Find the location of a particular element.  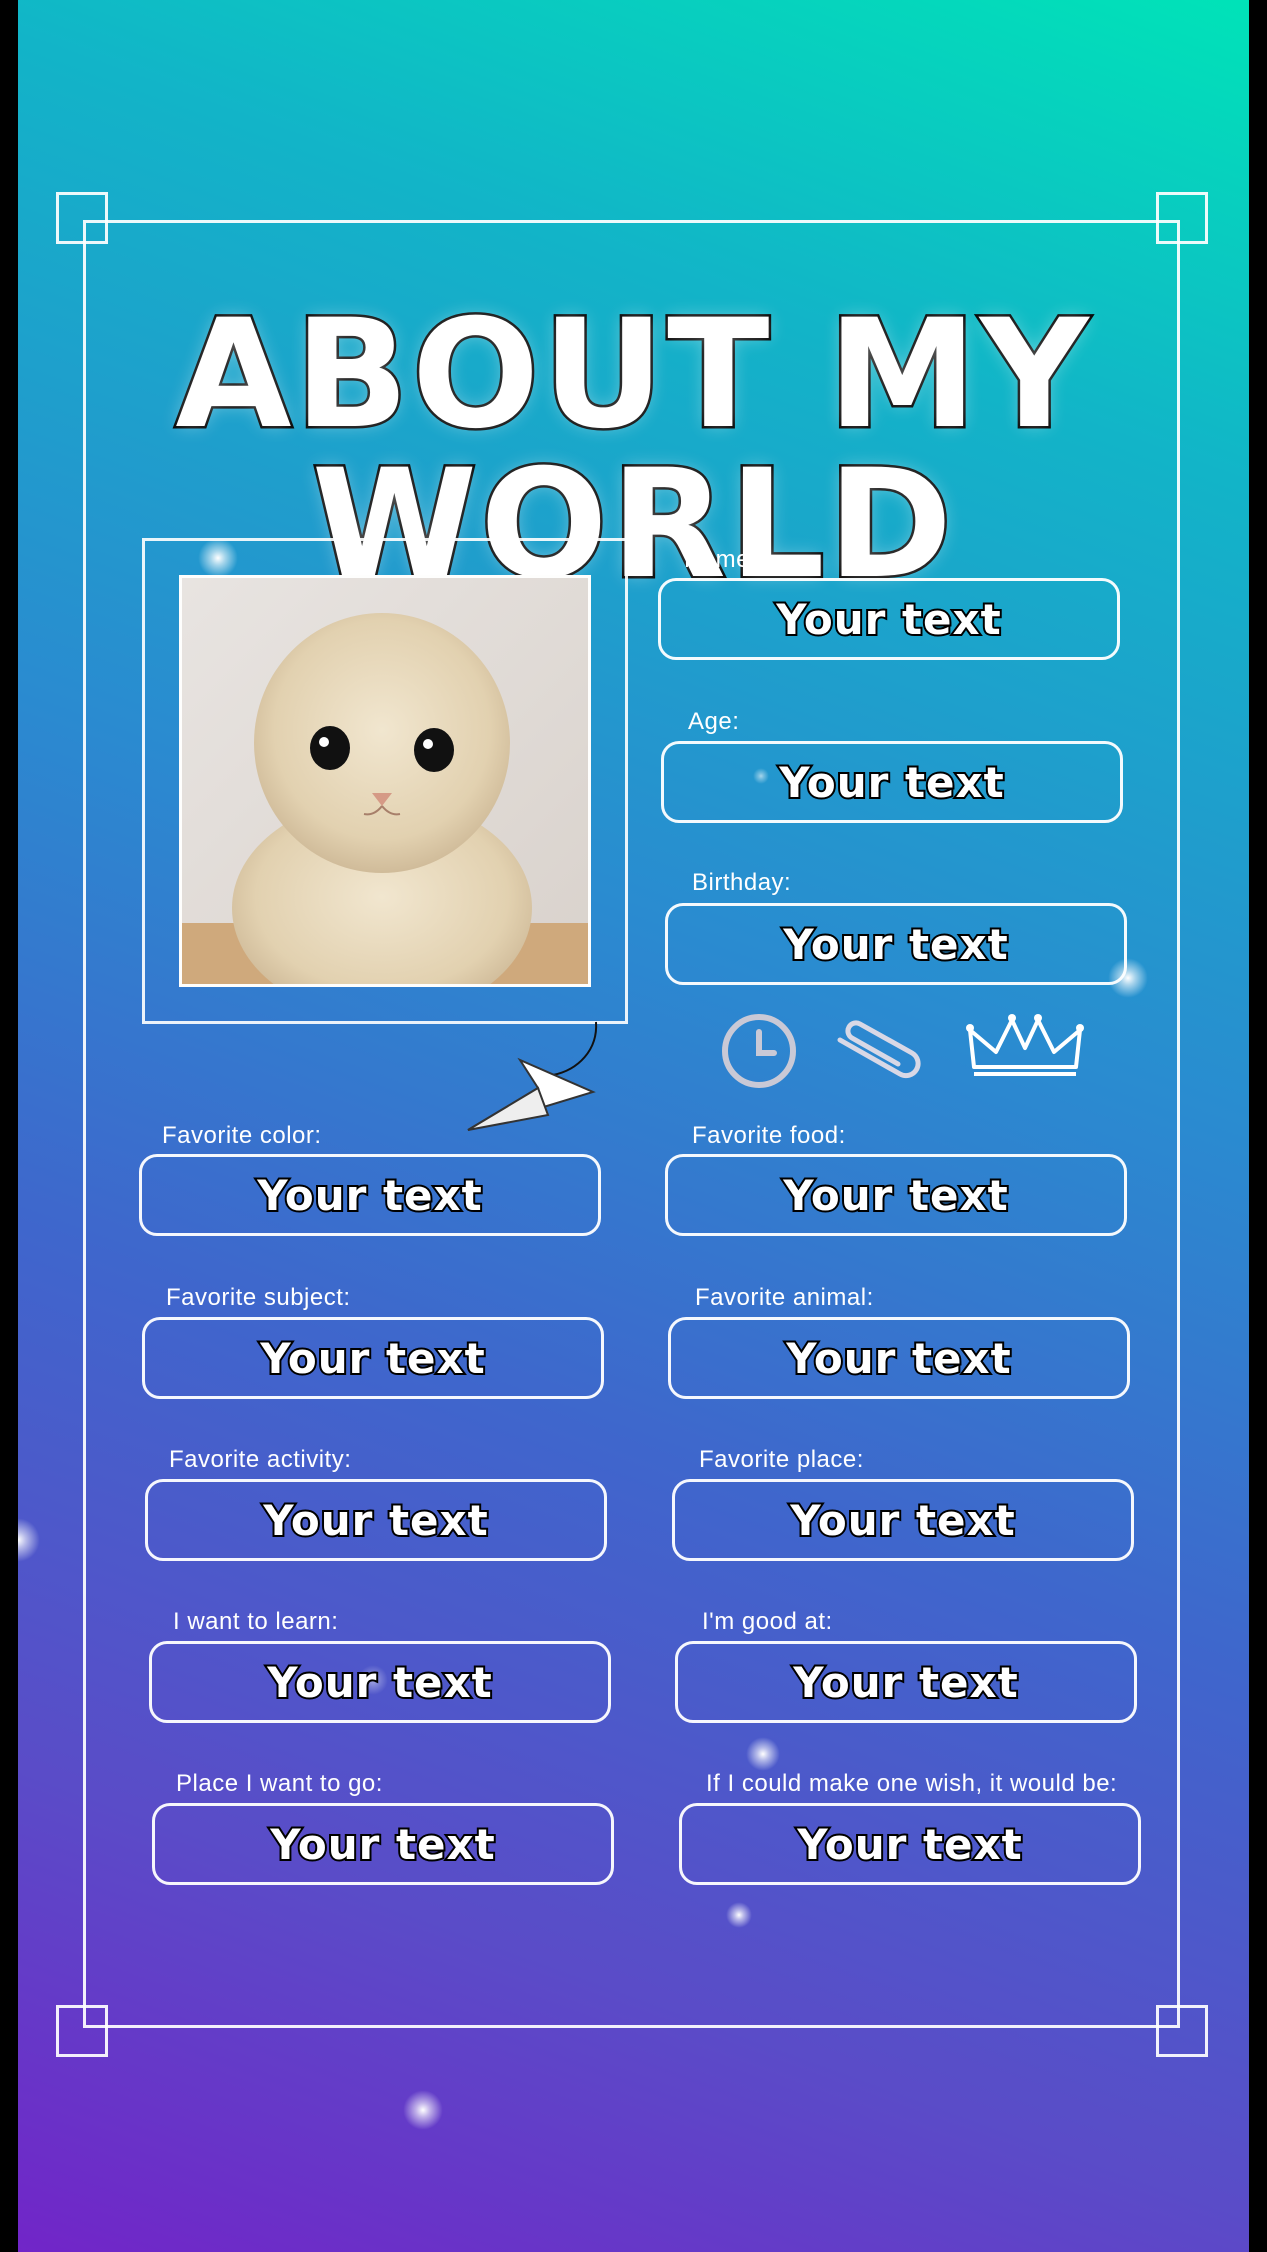

age-field: Your text is located at coordinates (892, 782).